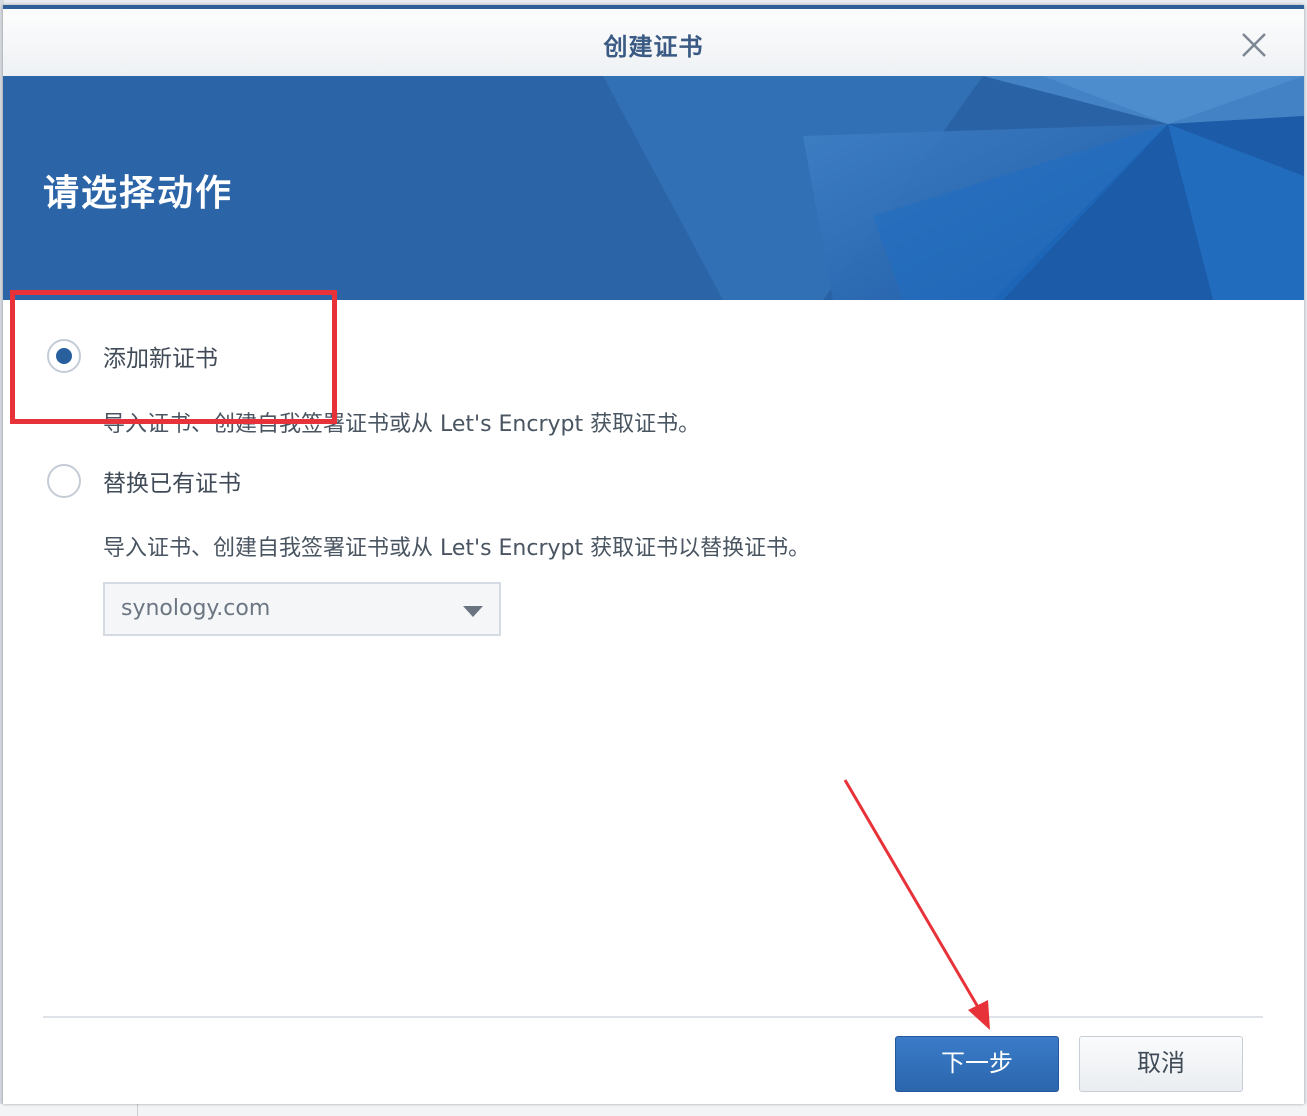  What do you see at coordinates (402, 424) in the screenshot?
I see `option-description: 导入证书、创建自我签署证书或从 Let's Encrypt 获取证书。` at bounding box center [402, 424].